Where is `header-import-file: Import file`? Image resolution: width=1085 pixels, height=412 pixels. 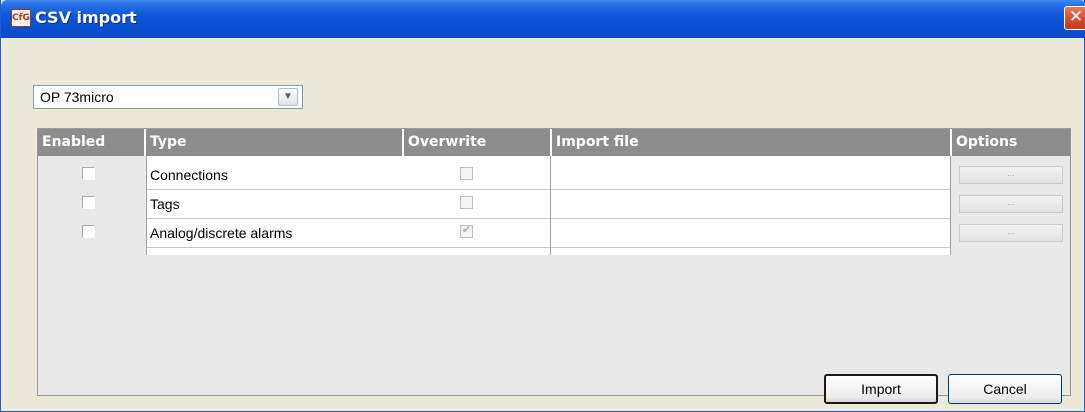
header-import-file: Import file is located at coordinates (751, 142).